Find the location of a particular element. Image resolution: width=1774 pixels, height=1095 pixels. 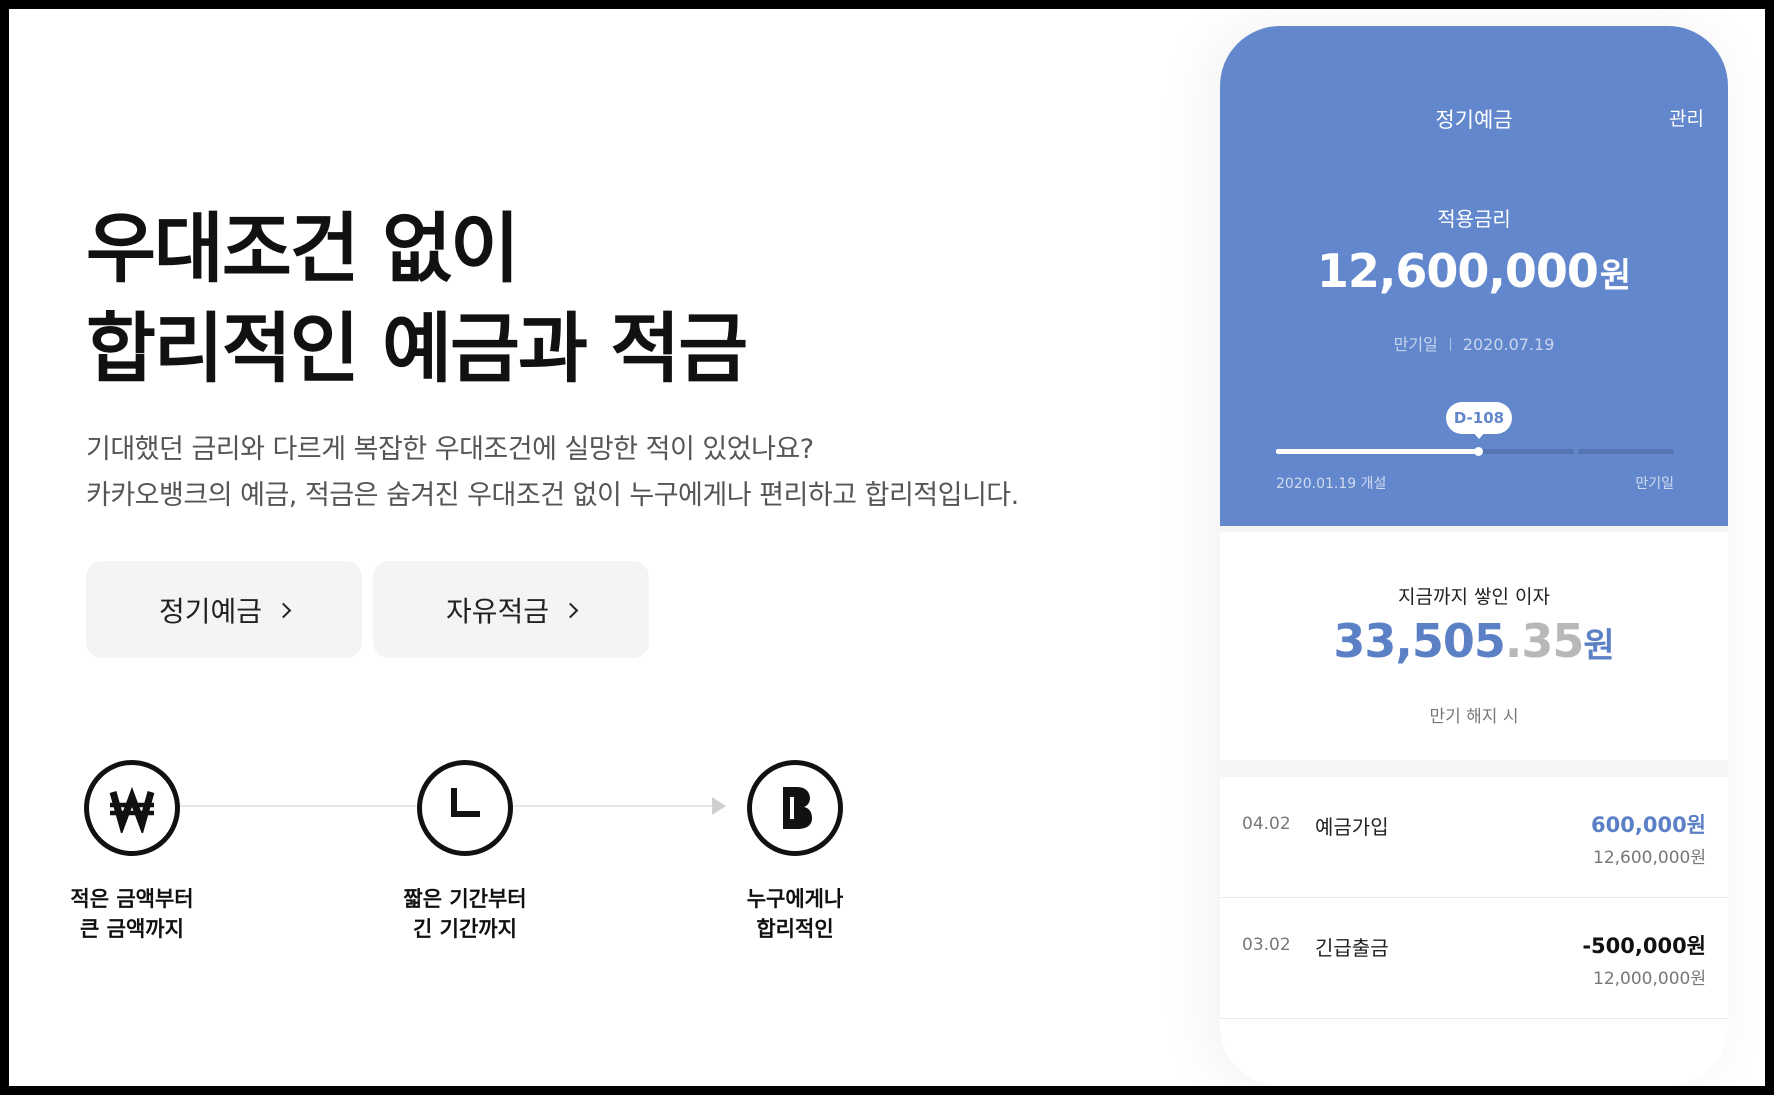

progress-fill is located at coordinates (1377, 451).